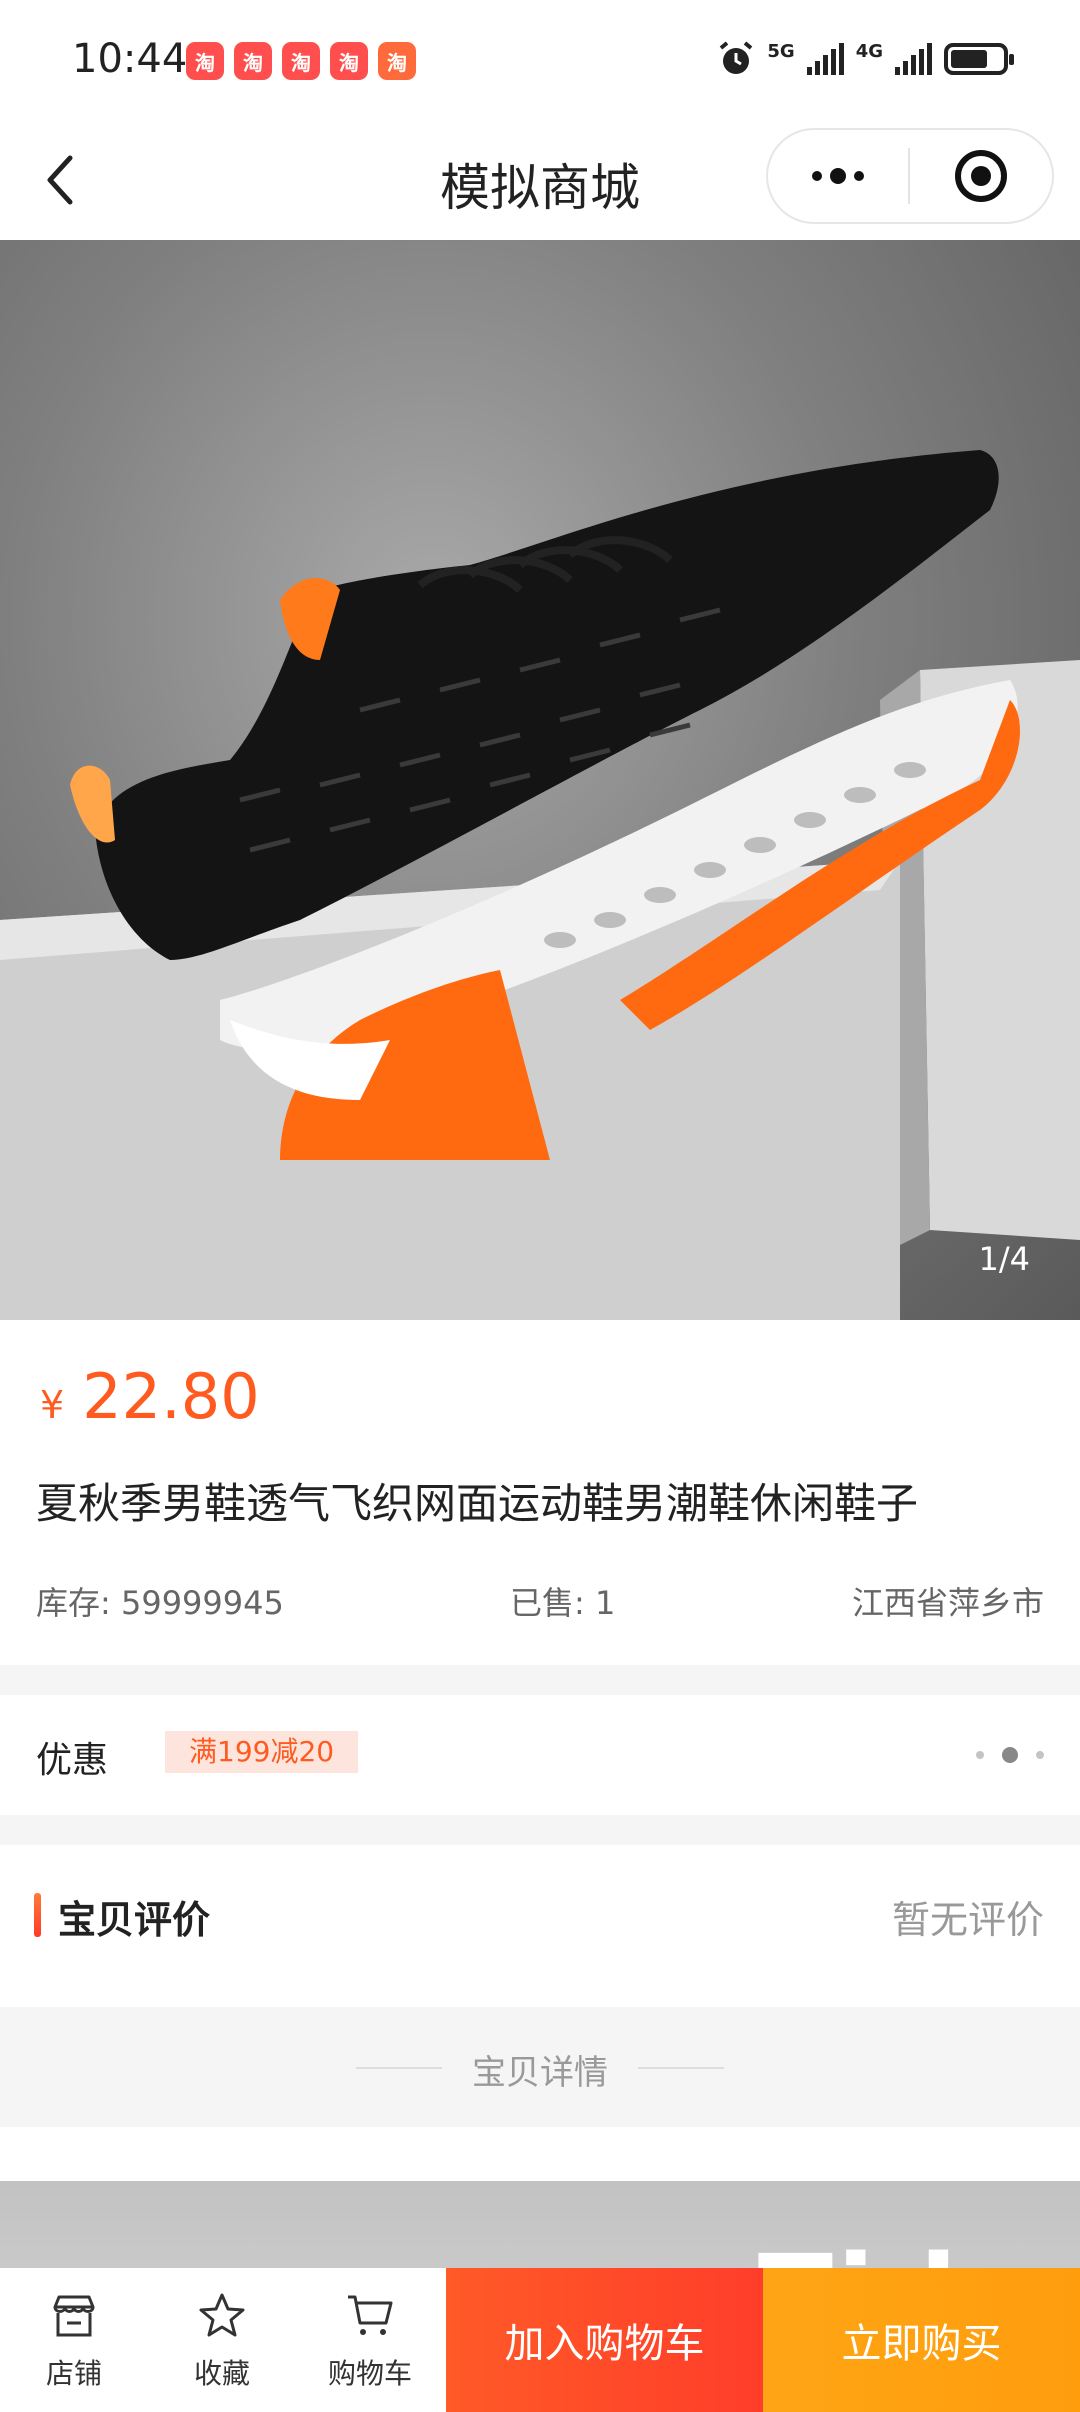  Describe the element at coordinates (540, 60) in the screenshot. I see `status-bar: 10:44 淘 淘 淘 淘 淘 5G 4G` at that location.